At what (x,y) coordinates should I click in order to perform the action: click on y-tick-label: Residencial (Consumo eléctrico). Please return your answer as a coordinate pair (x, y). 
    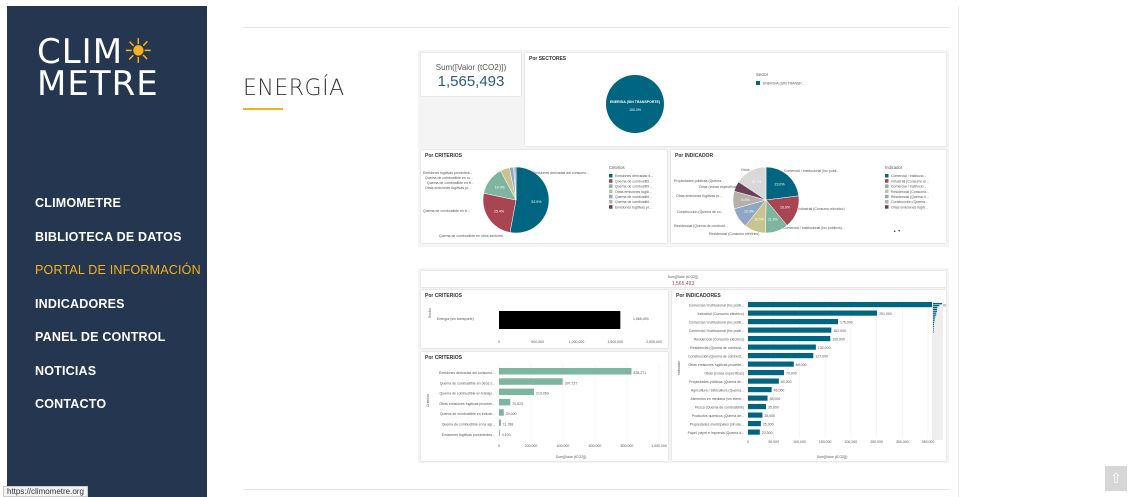
    Looking at the image, I should click on (719, 340).